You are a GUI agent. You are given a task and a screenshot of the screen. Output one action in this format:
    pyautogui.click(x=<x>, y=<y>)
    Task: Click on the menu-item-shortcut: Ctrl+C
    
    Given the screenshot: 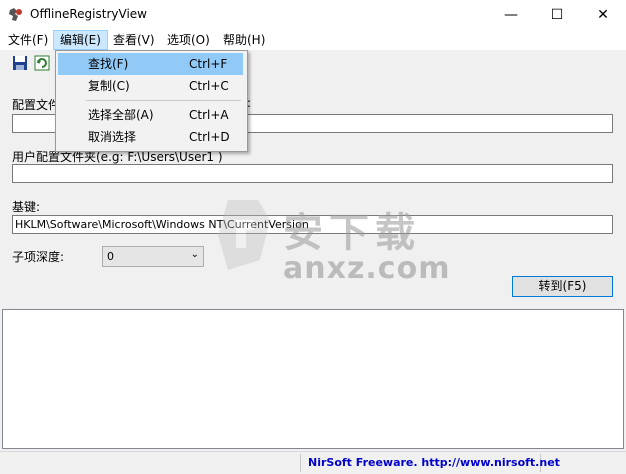 What is the action you would take?
    pyautogui.click(x=209, y=86)
    